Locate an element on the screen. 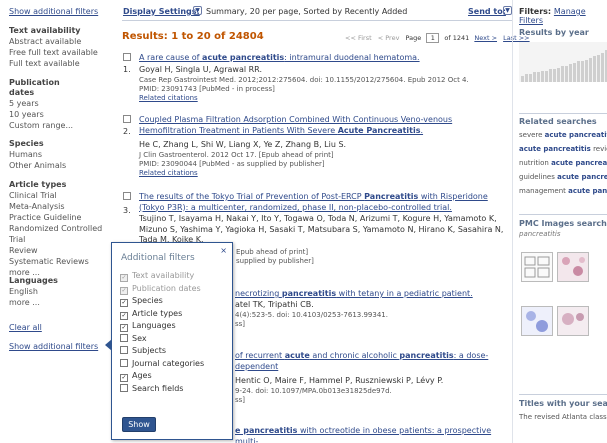 Image resolution: width=607 pixels, height=443 pixels. filter-english: English is located at coordinates (59, 291).